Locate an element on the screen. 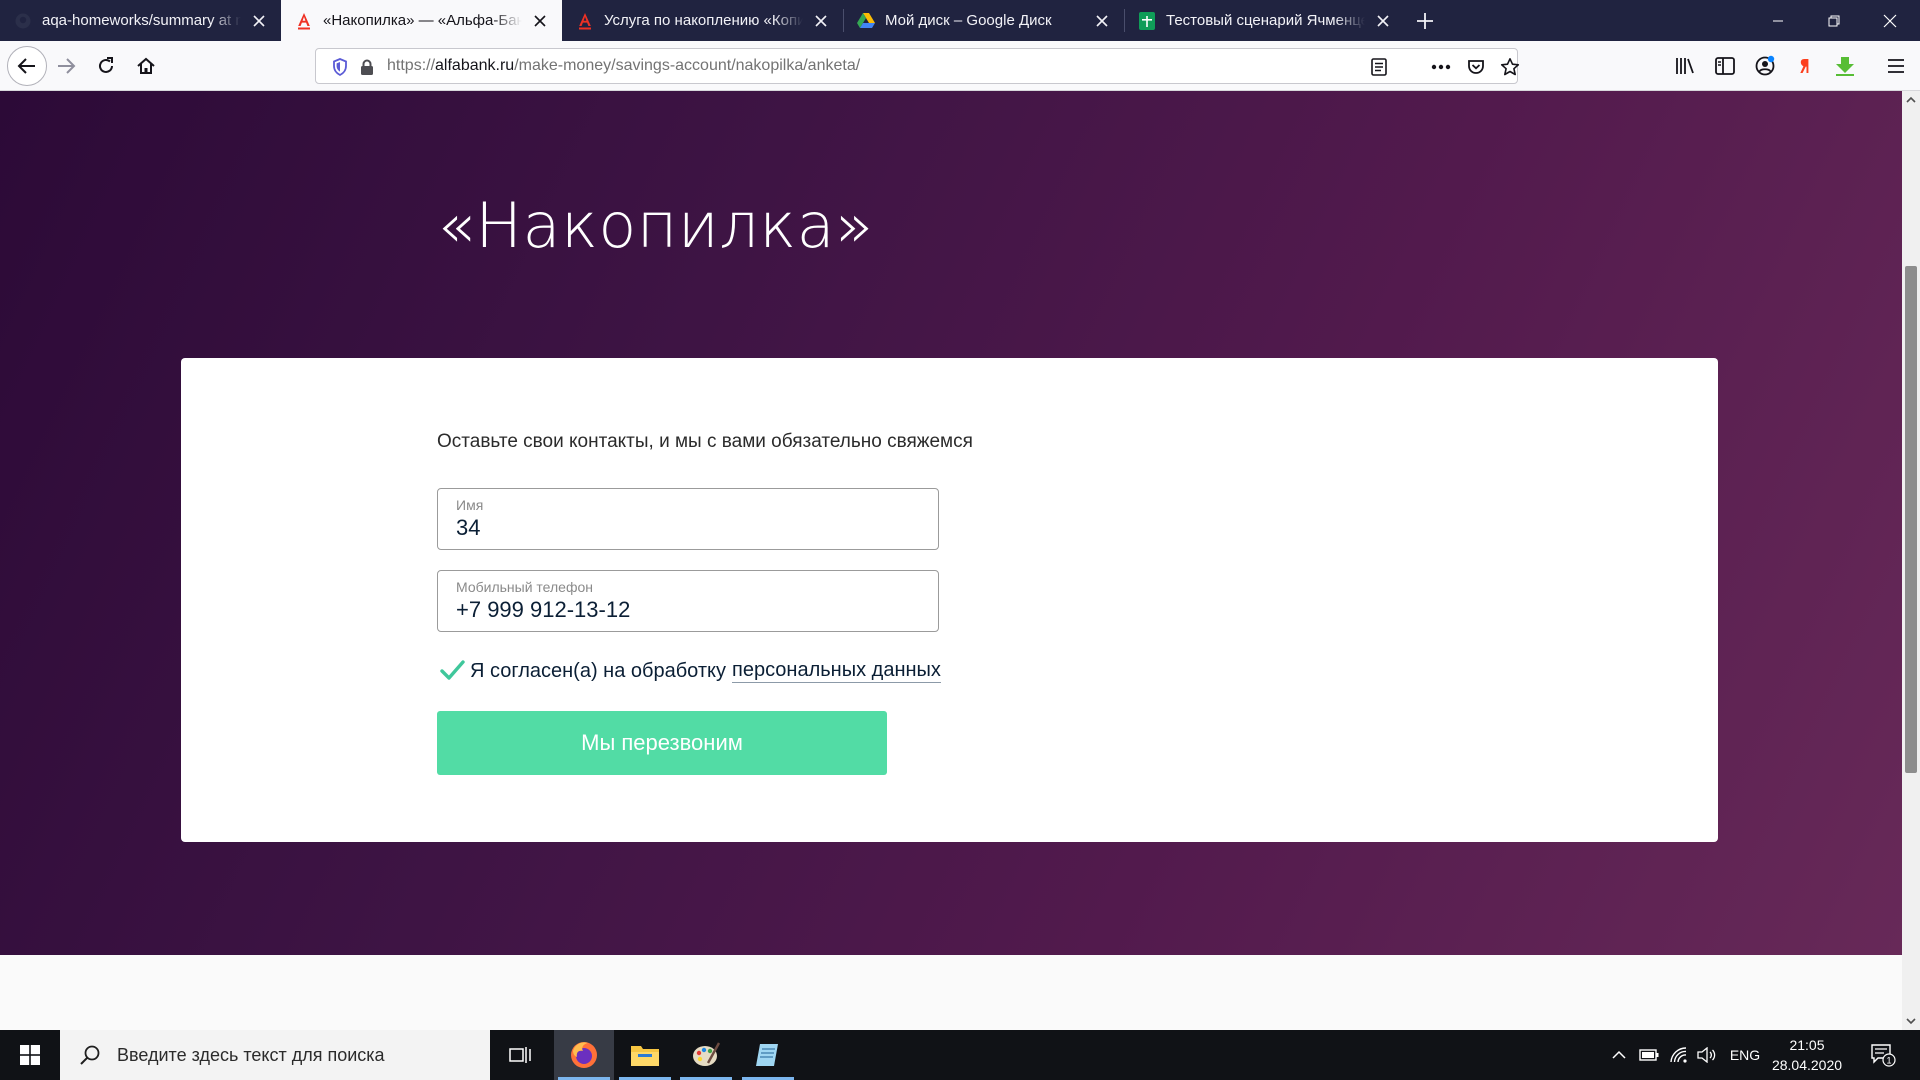  github-icon is located at coordinates (23, 21).